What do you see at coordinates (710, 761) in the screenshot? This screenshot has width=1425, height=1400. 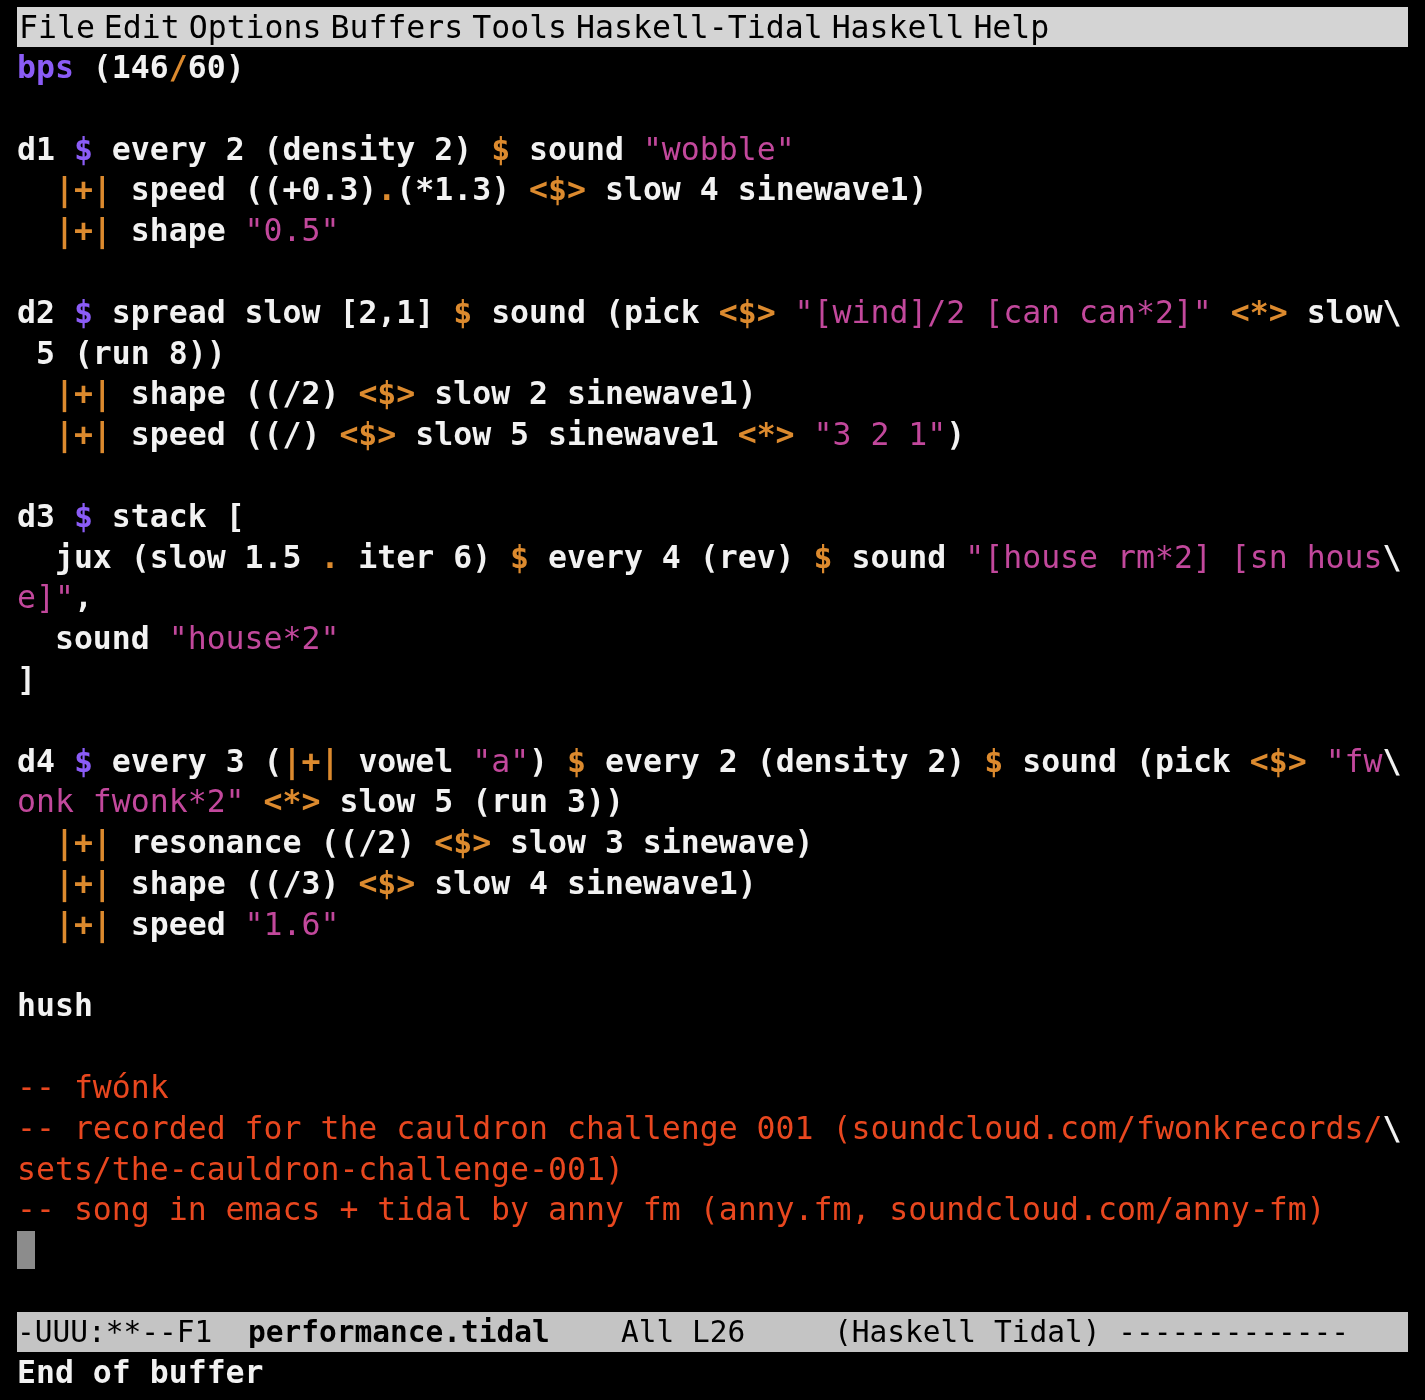 I see `code-line: d4 $ every 3 (|+| vowel "a") $ every 2 (density 2) $ sound (pick <$> "fw\` at bounding box center [710, 761].